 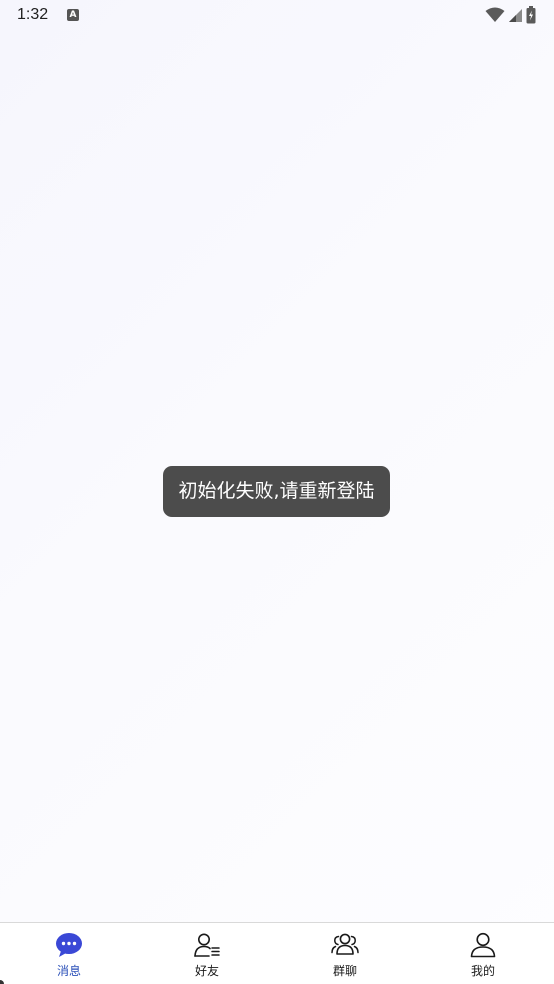 What do you see at coordinates (345, 944) in the screenshot?
I see `group-icon` at bounding box center [345, 944].